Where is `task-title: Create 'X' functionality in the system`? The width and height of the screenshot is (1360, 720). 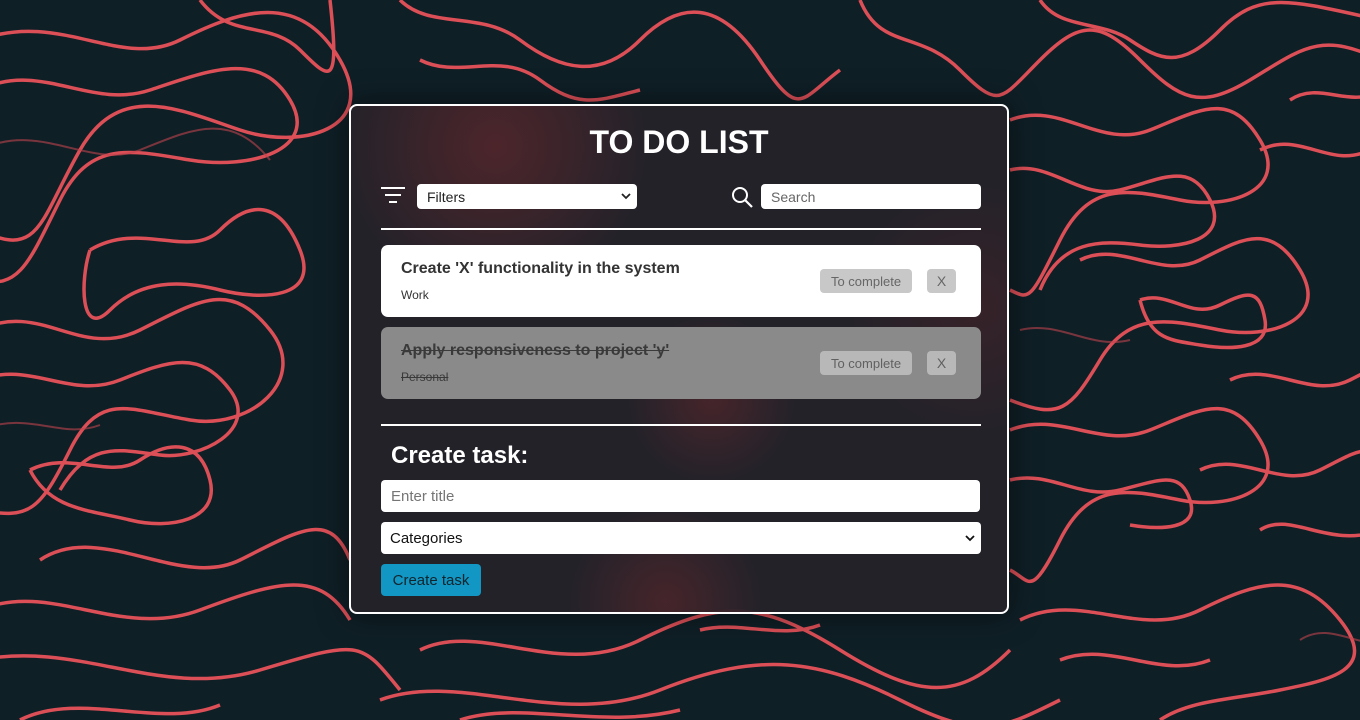
task-title: Create 'X' functionality in the system is located at coordinates (540, 268).